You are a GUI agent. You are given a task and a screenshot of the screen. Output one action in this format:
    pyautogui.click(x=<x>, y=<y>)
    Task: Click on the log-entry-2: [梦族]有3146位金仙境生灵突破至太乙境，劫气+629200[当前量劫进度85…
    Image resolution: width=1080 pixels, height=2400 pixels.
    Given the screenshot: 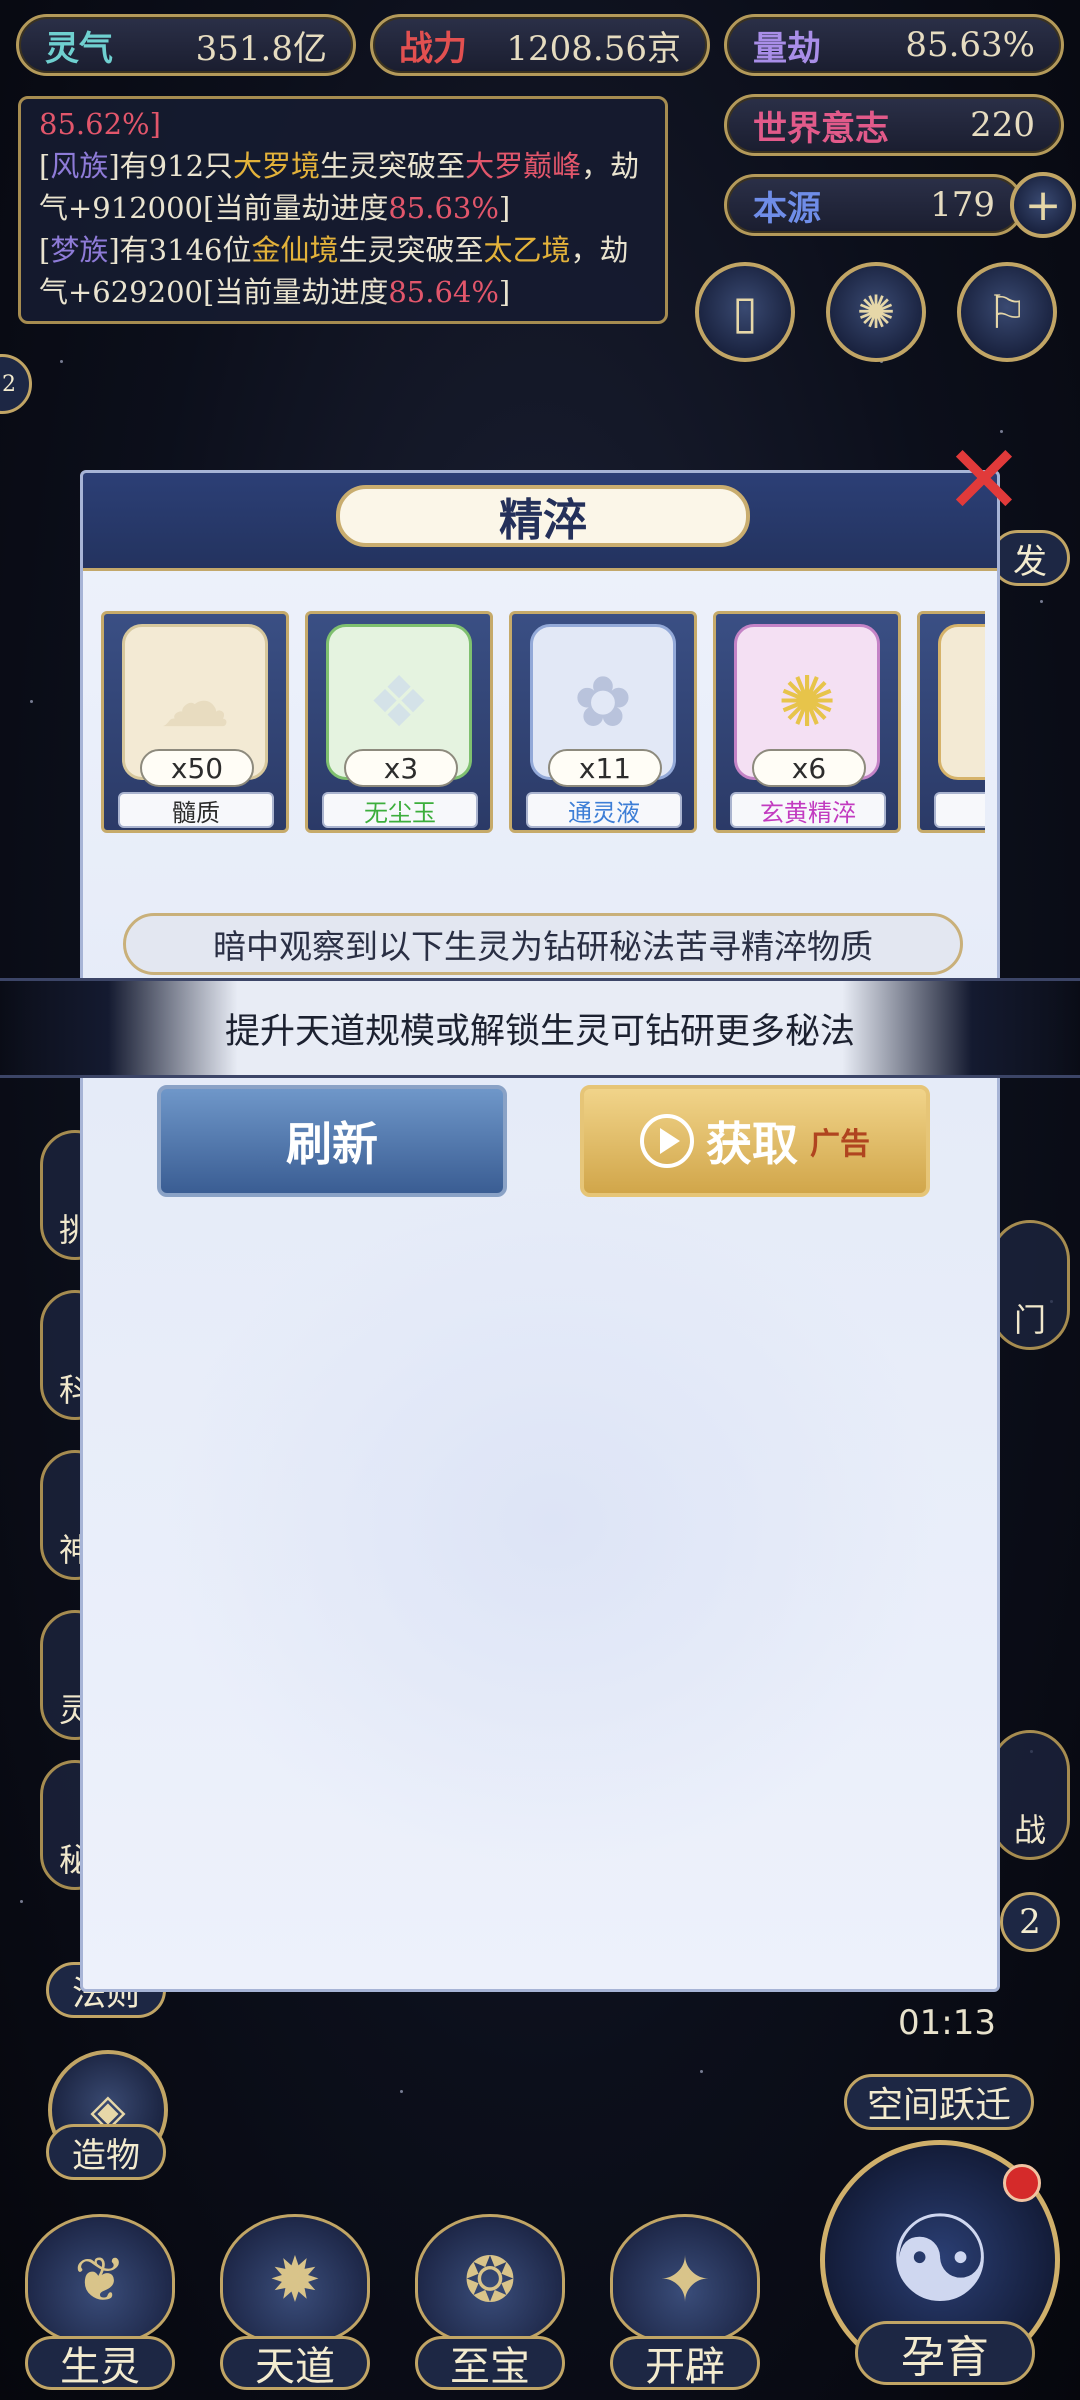 What is the action you would take?
    pyautogui.click(x=334, y=271)
    